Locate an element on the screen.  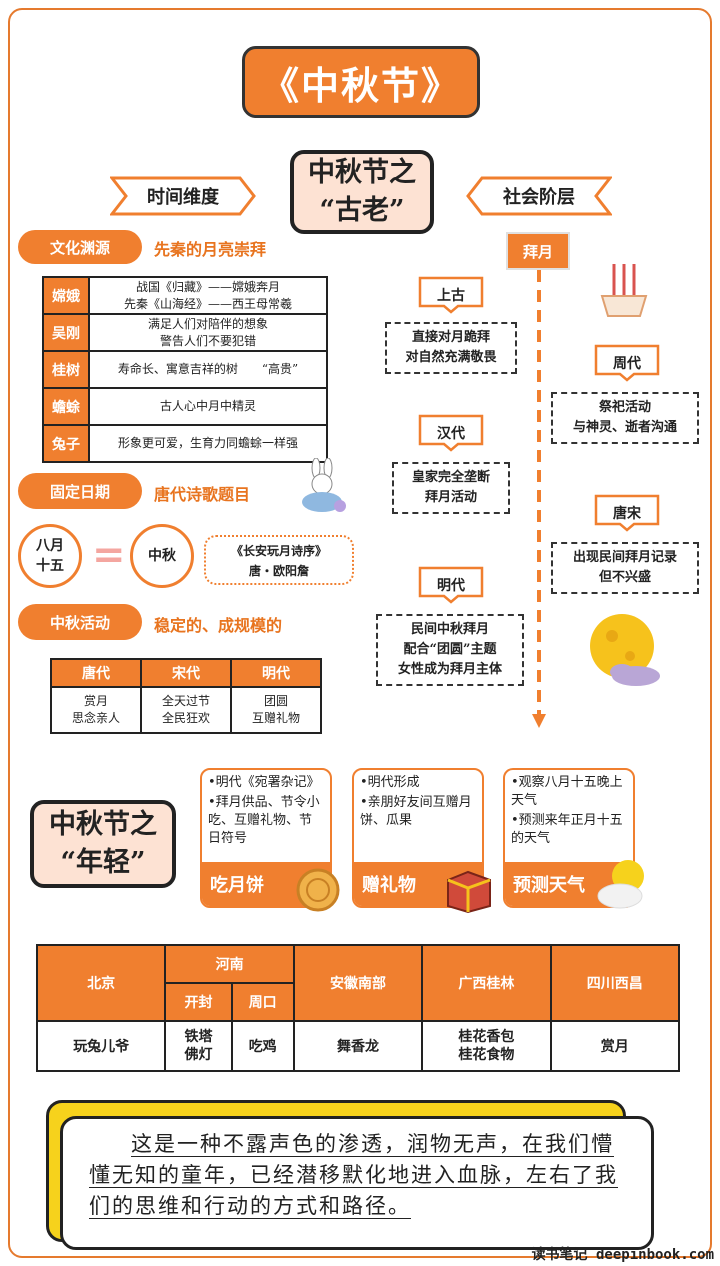
activity-header: 宋代 is located at coordinates (186, 673).